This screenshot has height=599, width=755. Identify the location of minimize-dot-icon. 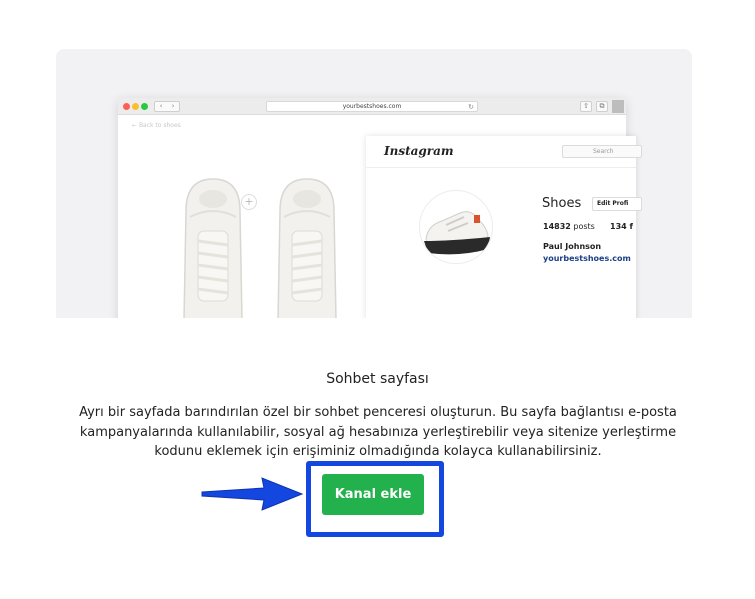
(135, 106).